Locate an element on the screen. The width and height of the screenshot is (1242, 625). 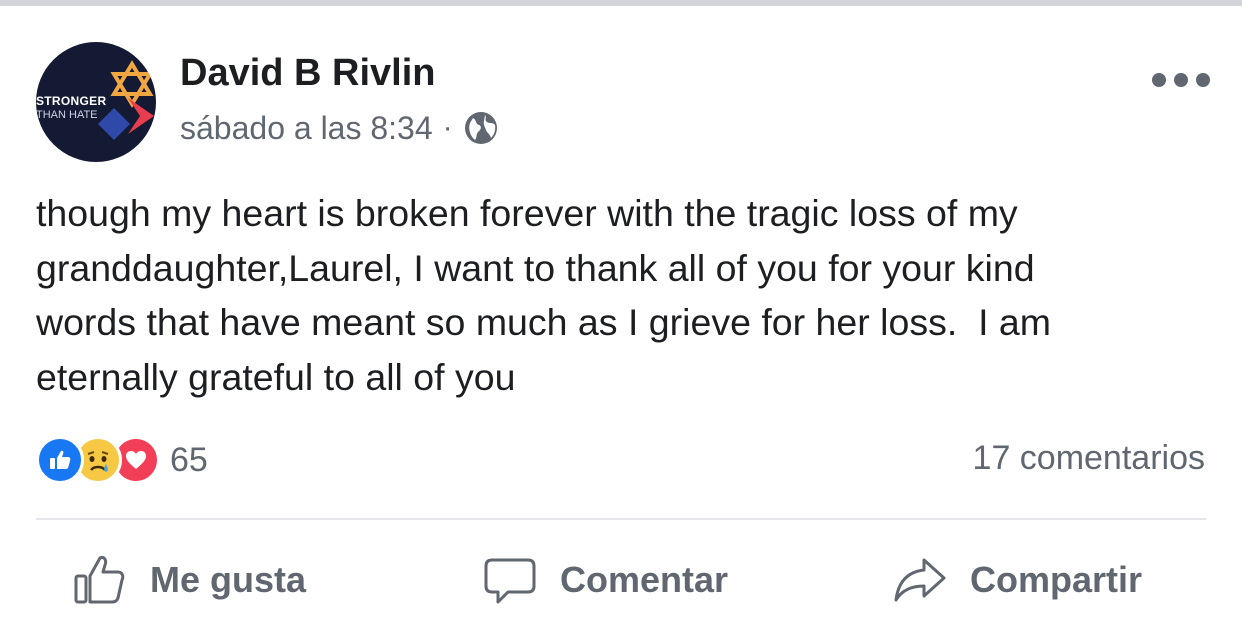
share-button: Compartir is located at coordinates (1017, 580).